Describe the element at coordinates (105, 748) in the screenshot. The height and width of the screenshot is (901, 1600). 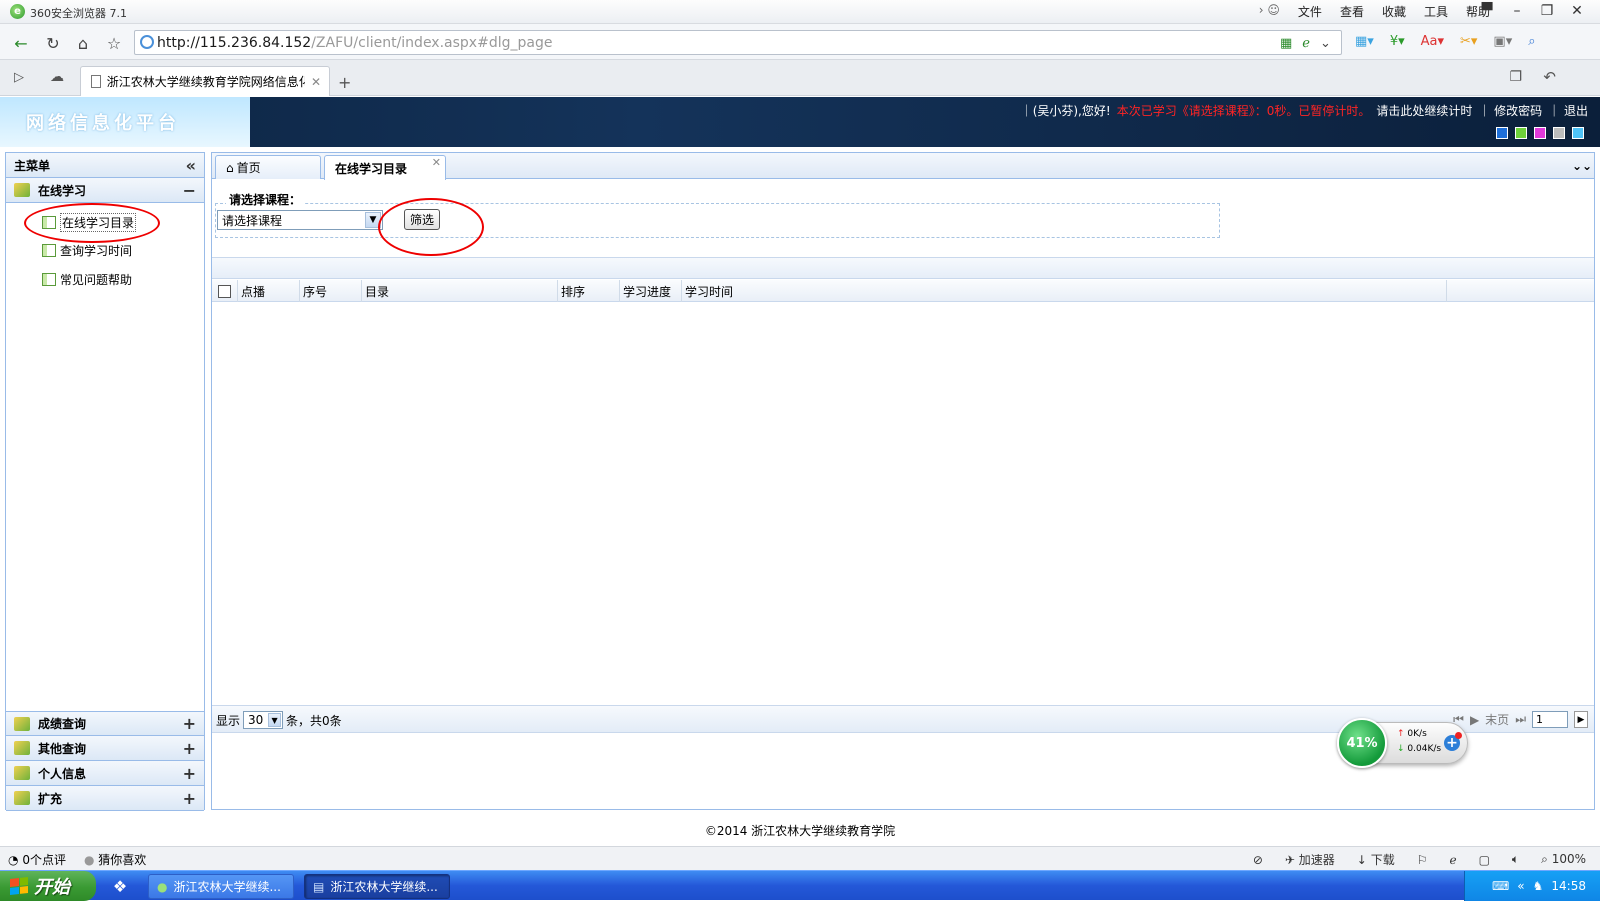
I see `accordion-other-queries: 其他查询 +` at that location.